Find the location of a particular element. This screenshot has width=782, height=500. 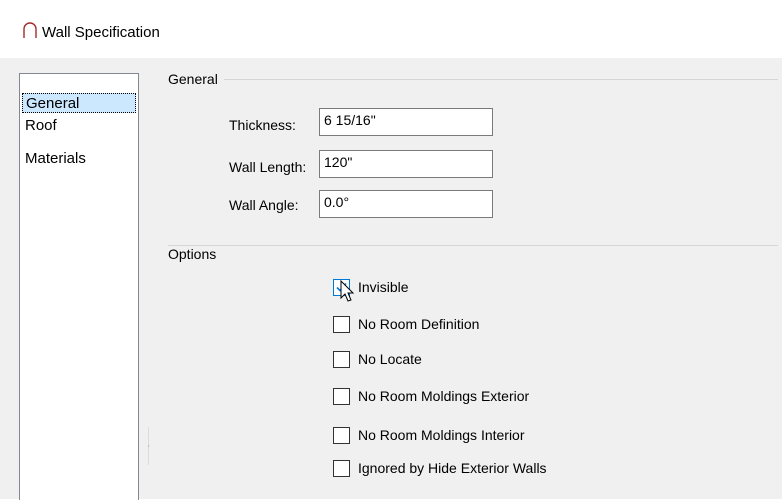

pane-splitter-handle is located at coordinates (149, 446).